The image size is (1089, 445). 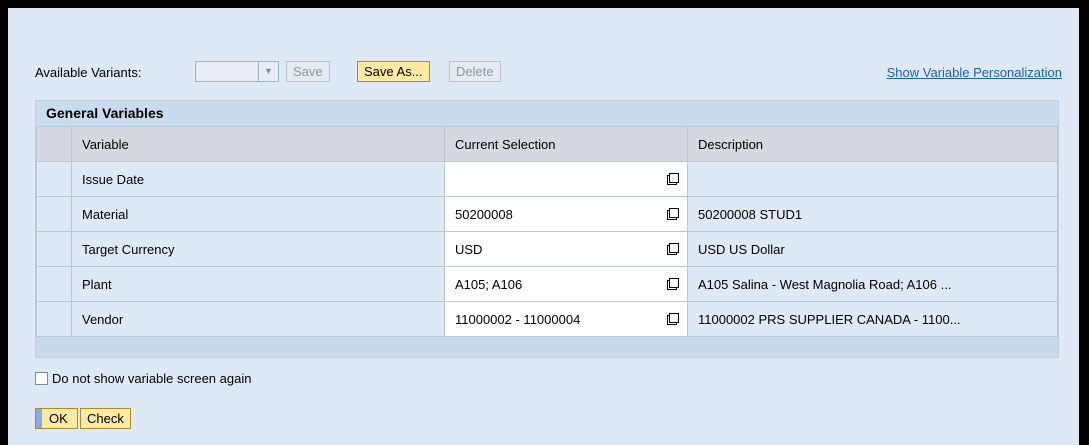 What do you see at coordinates (872, 144) in the screenshot?
I see `column-header-description: Description` at bounding box center [872, 144].